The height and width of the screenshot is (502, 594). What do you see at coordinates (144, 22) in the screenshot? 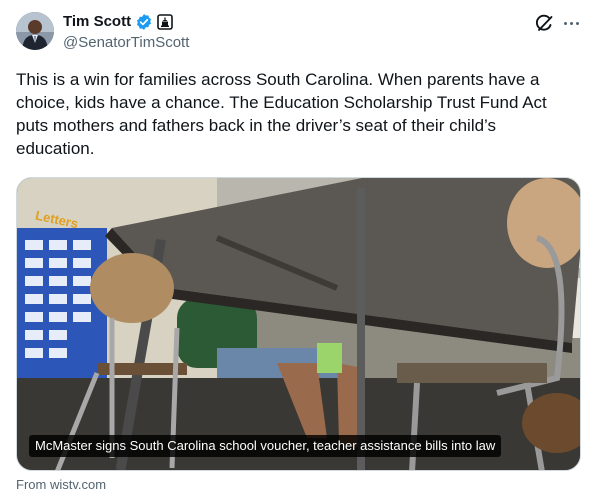
I see `verified-badge-icon` at bounding box center [144, 22].